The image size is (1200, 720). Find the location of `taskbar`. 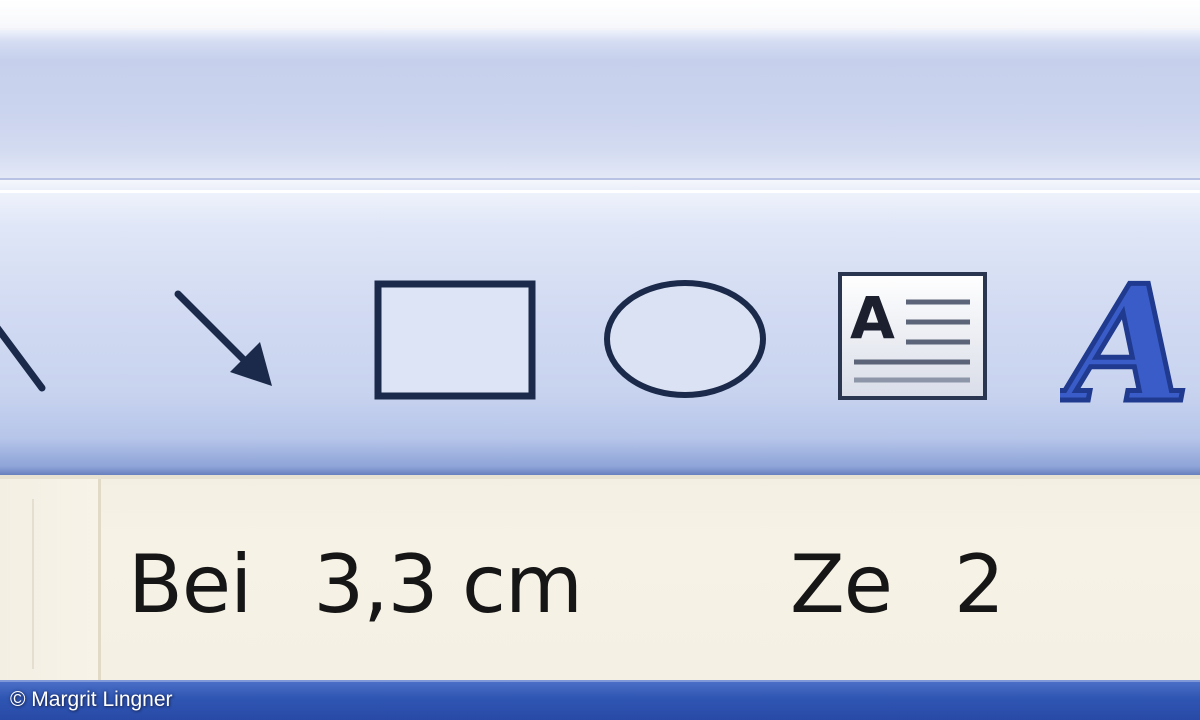

taskbar is located at coordinates (600, 700).